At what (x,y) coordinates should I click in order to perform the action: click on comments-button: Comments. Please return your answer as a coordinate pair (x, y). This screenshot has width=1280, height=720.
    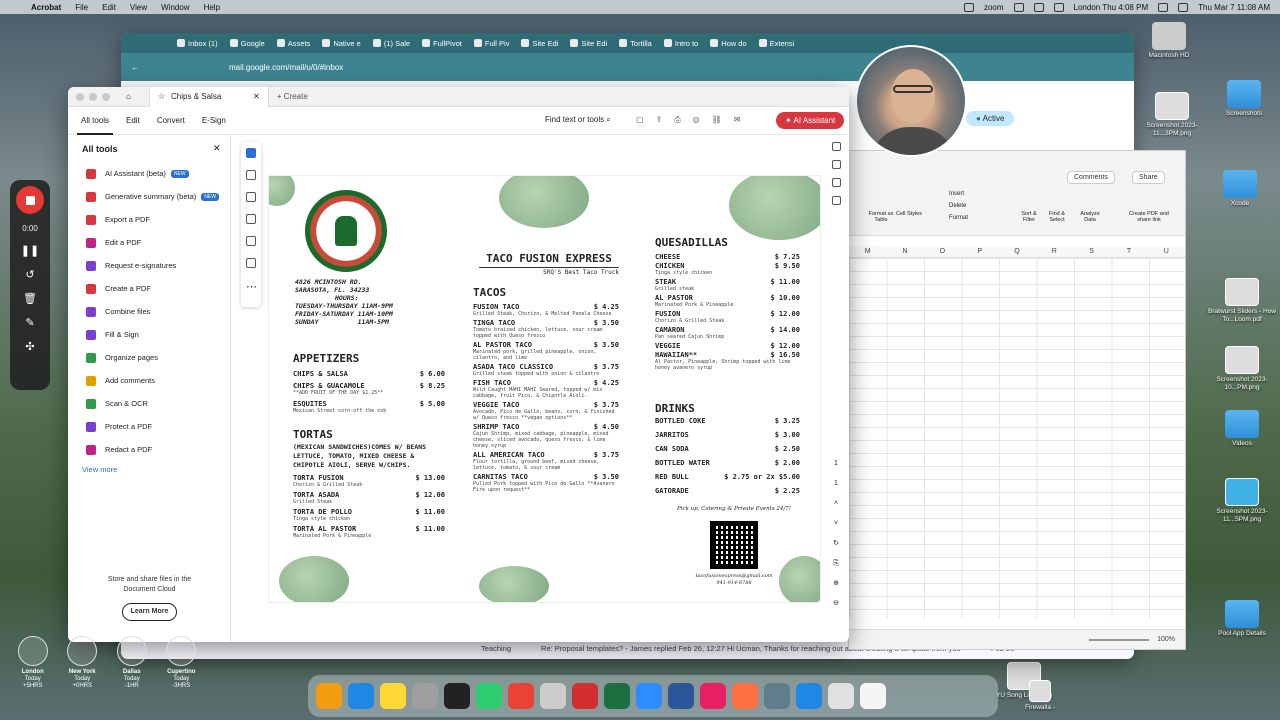
    Looking at the image, I should click on (1091, 177).